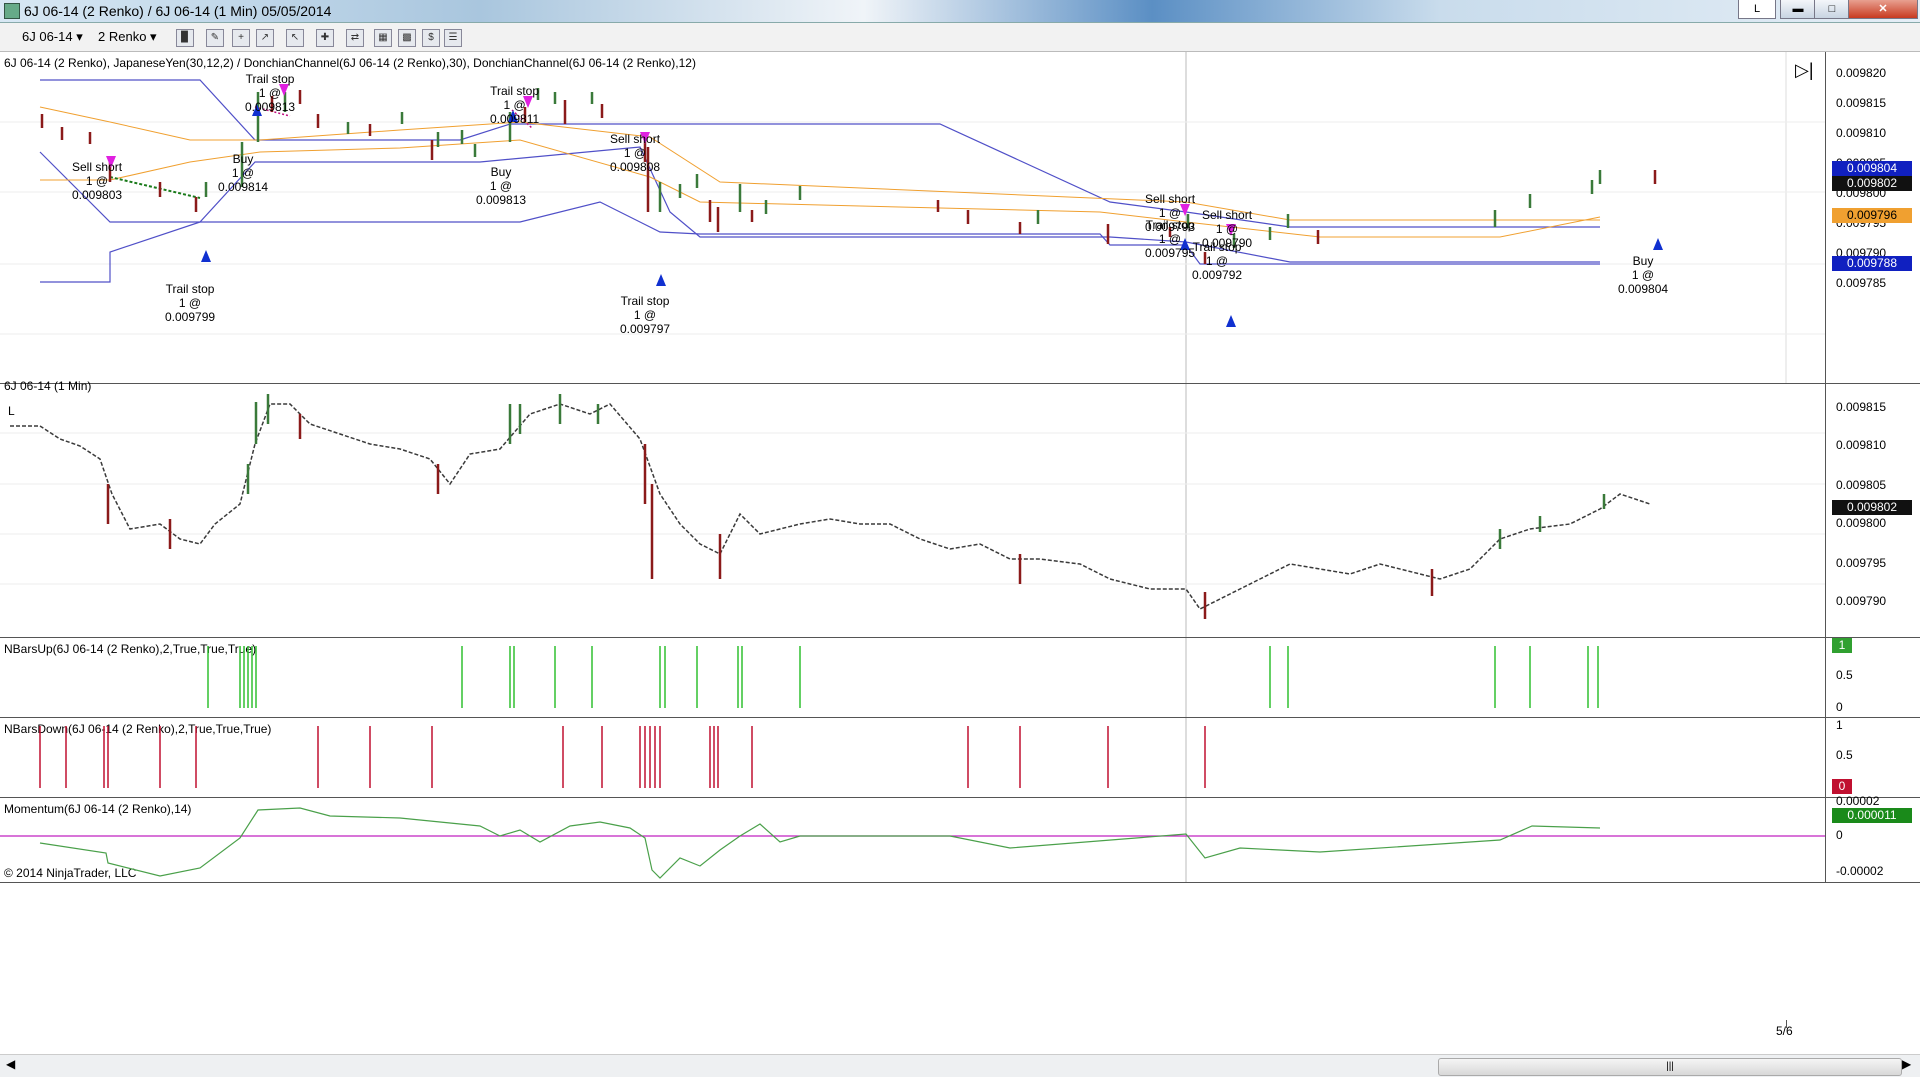 This screenshot has width=1920, height=1077. I want to click on annotation-trail-stop: Trail stop 1 @ 0.009792, so click(1217, 261).